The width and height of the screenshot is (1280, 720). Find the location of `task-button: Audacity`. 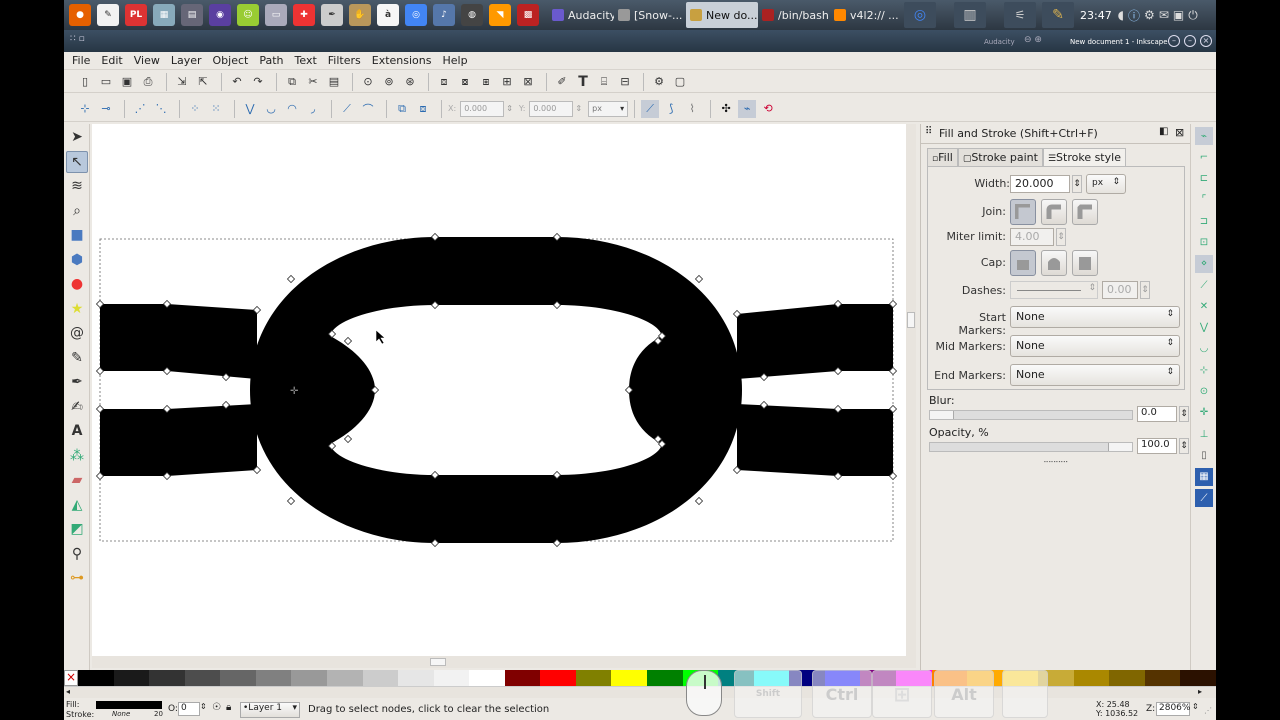

task-button: Audacity is located at coordinates (581, 15).